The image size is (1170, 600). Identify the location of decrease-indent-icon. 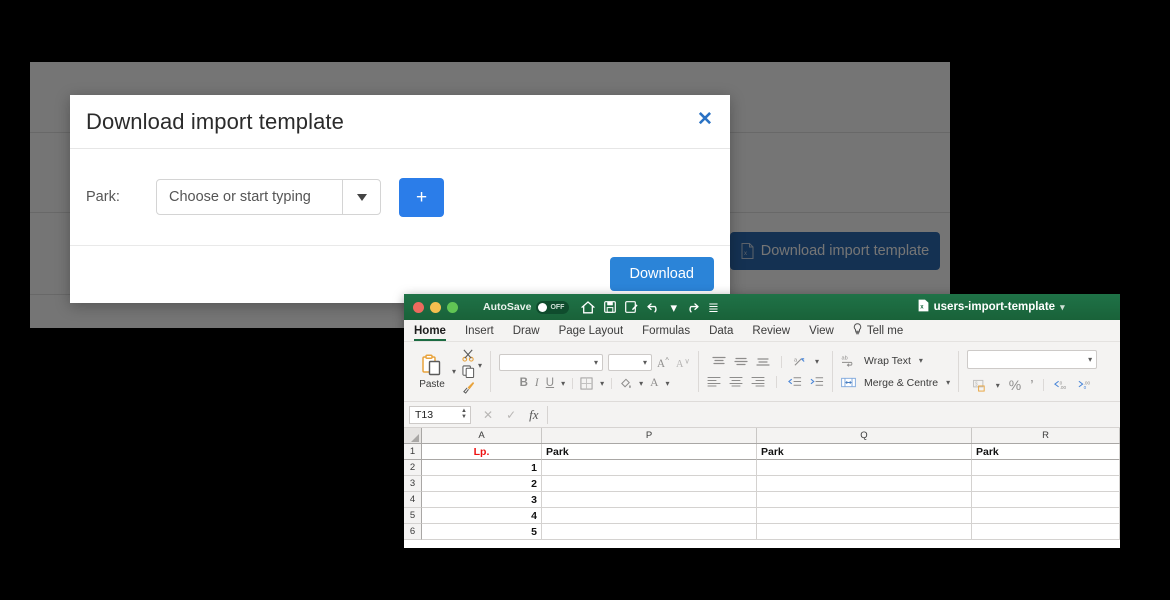
(795, 381).